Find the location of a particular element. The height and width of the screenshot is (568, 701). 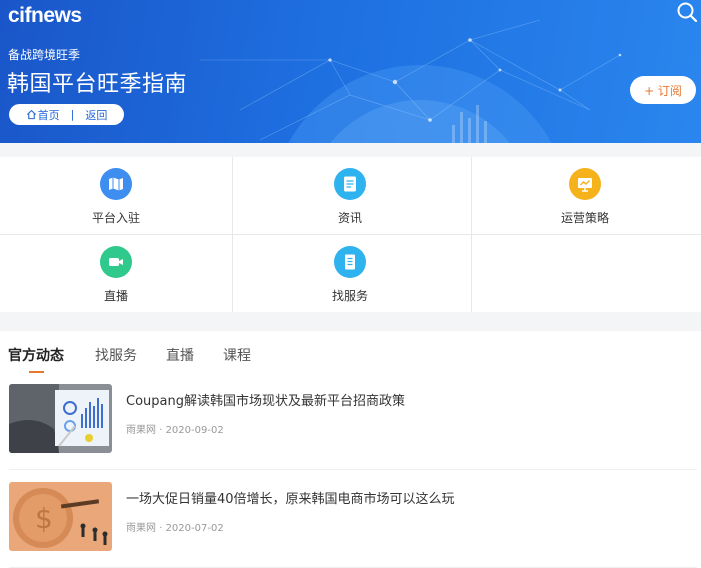

grid-item-label: 资讯 is located at coordinates (349, 218).